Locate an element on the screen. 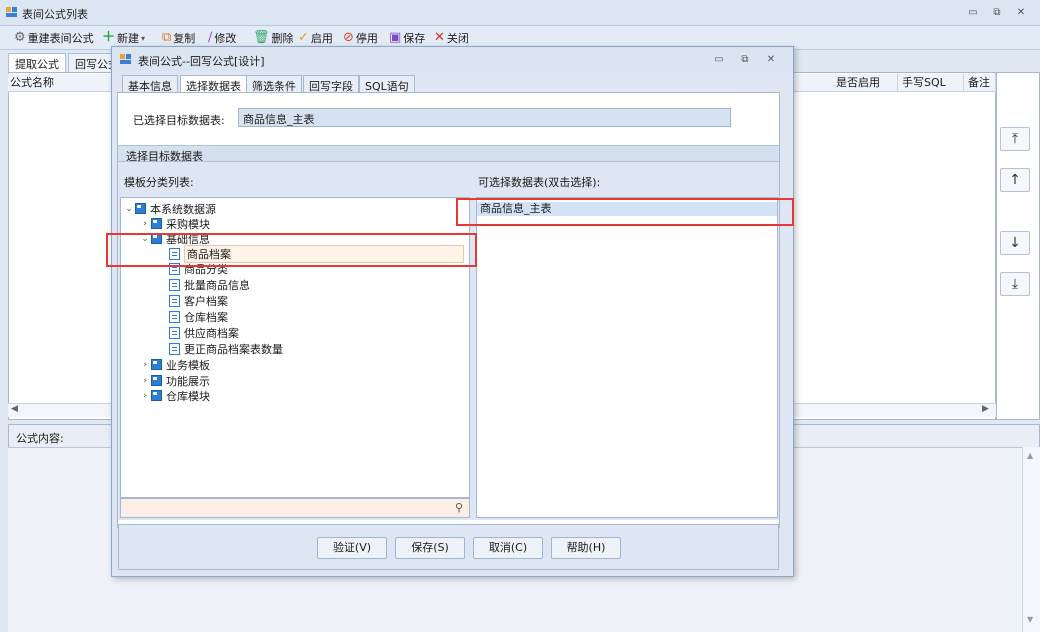 Image resolution: width=1040 pixels, height=632 pixels. selected-table-label: 已选择目标数据表: is located at coordinates (179, 120).